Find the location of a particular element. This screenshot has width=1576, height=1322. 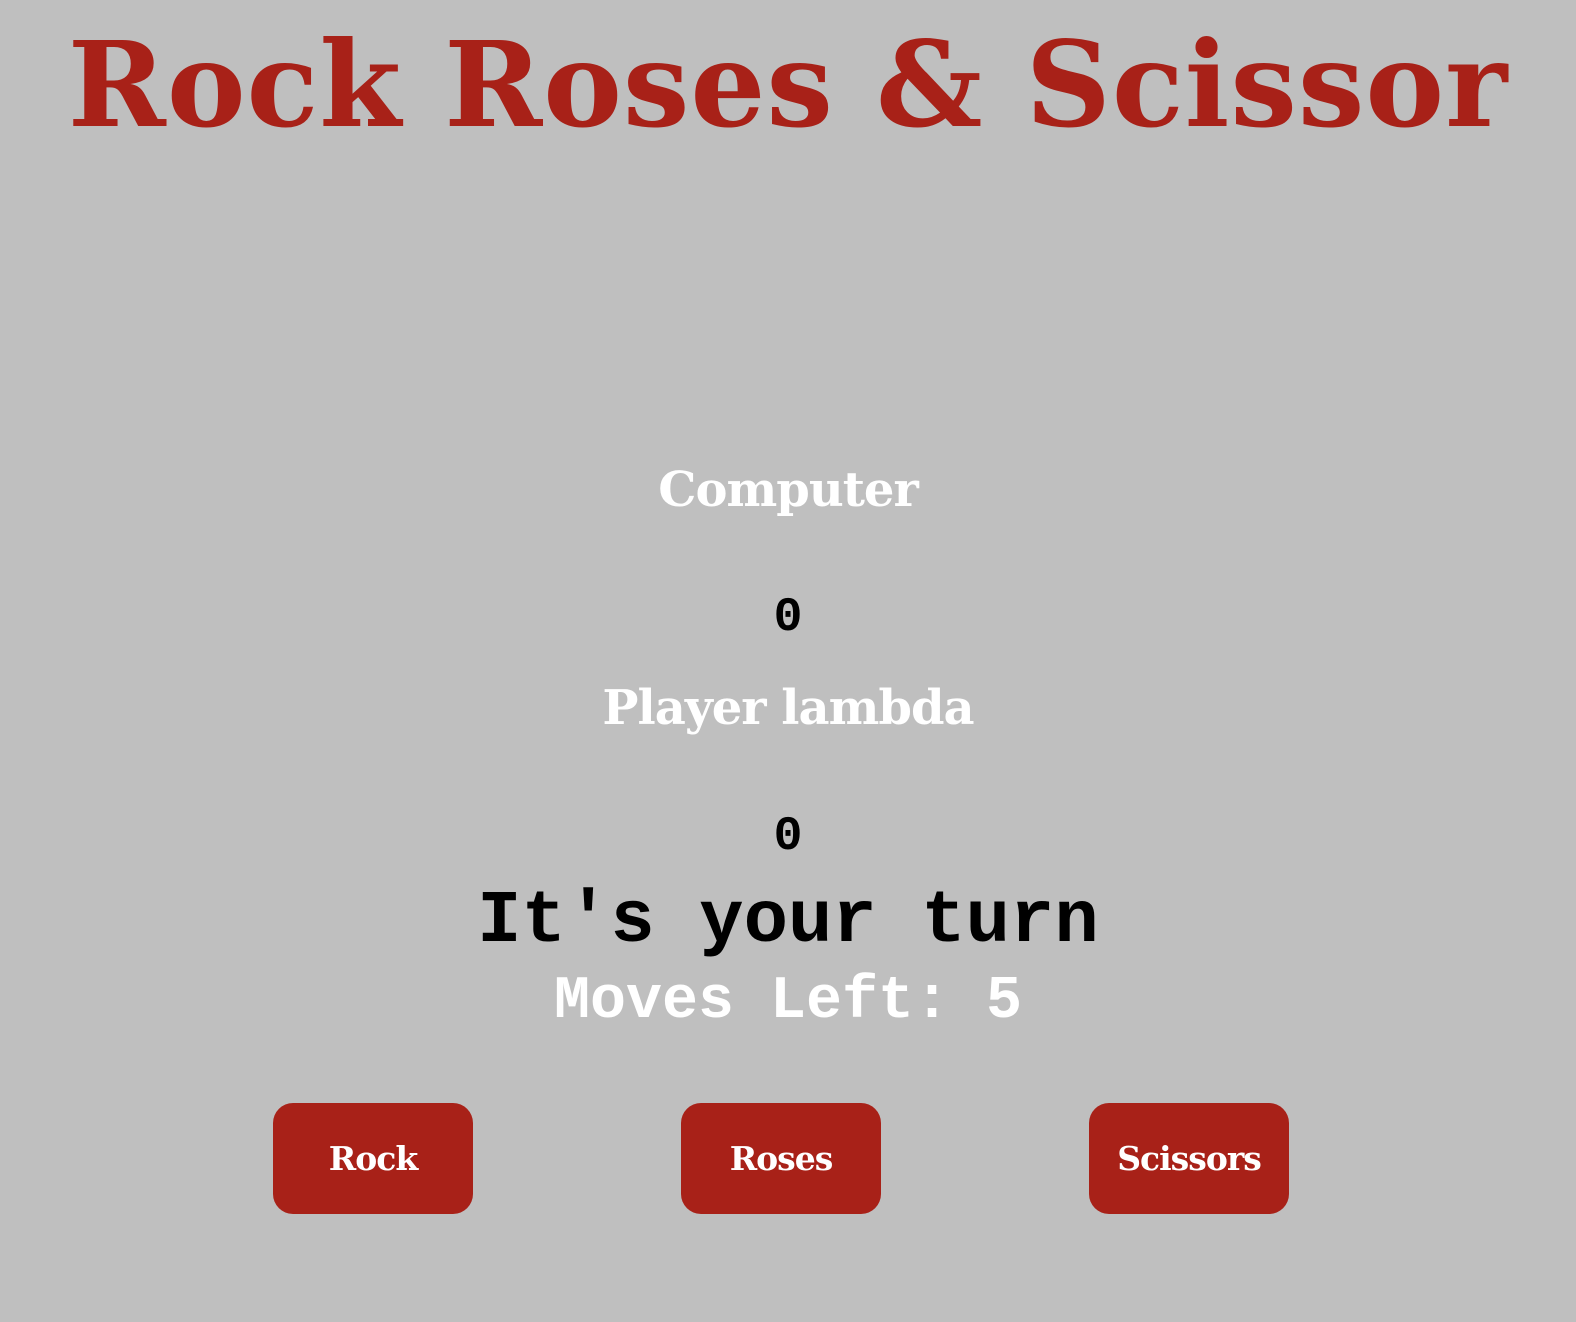

computer-score: 0 is located at coordinates (788, 618).